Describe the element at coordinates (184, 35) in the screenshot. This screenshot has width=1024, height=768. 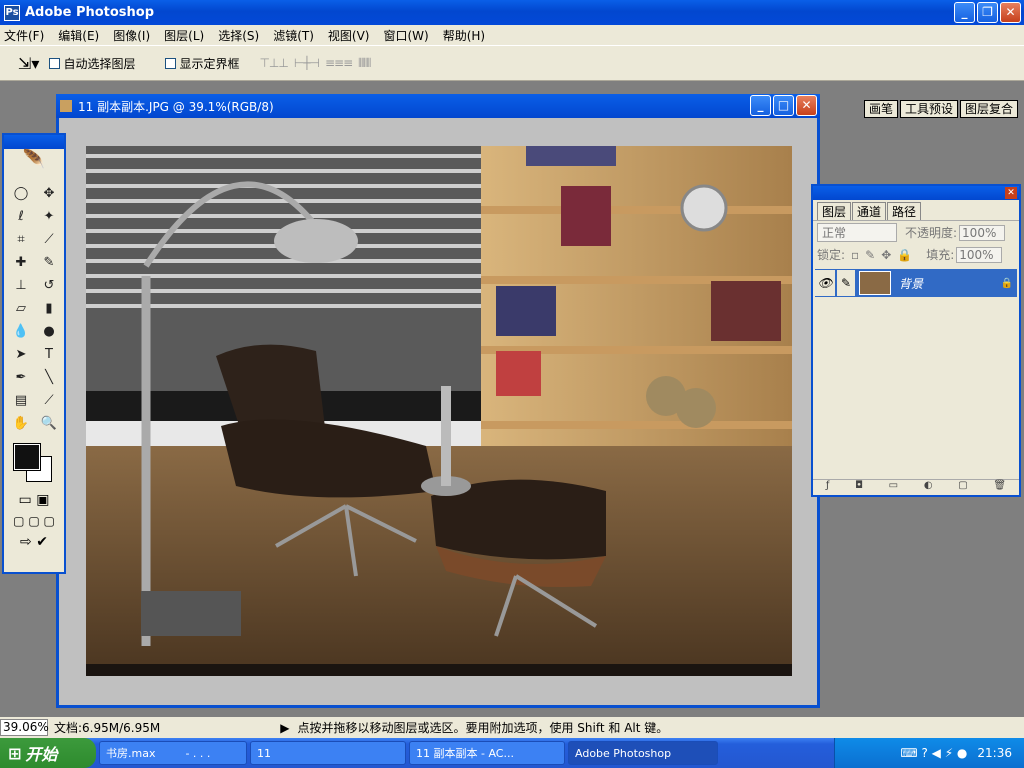
I see `menu-layer: 图层(L)` at that location.